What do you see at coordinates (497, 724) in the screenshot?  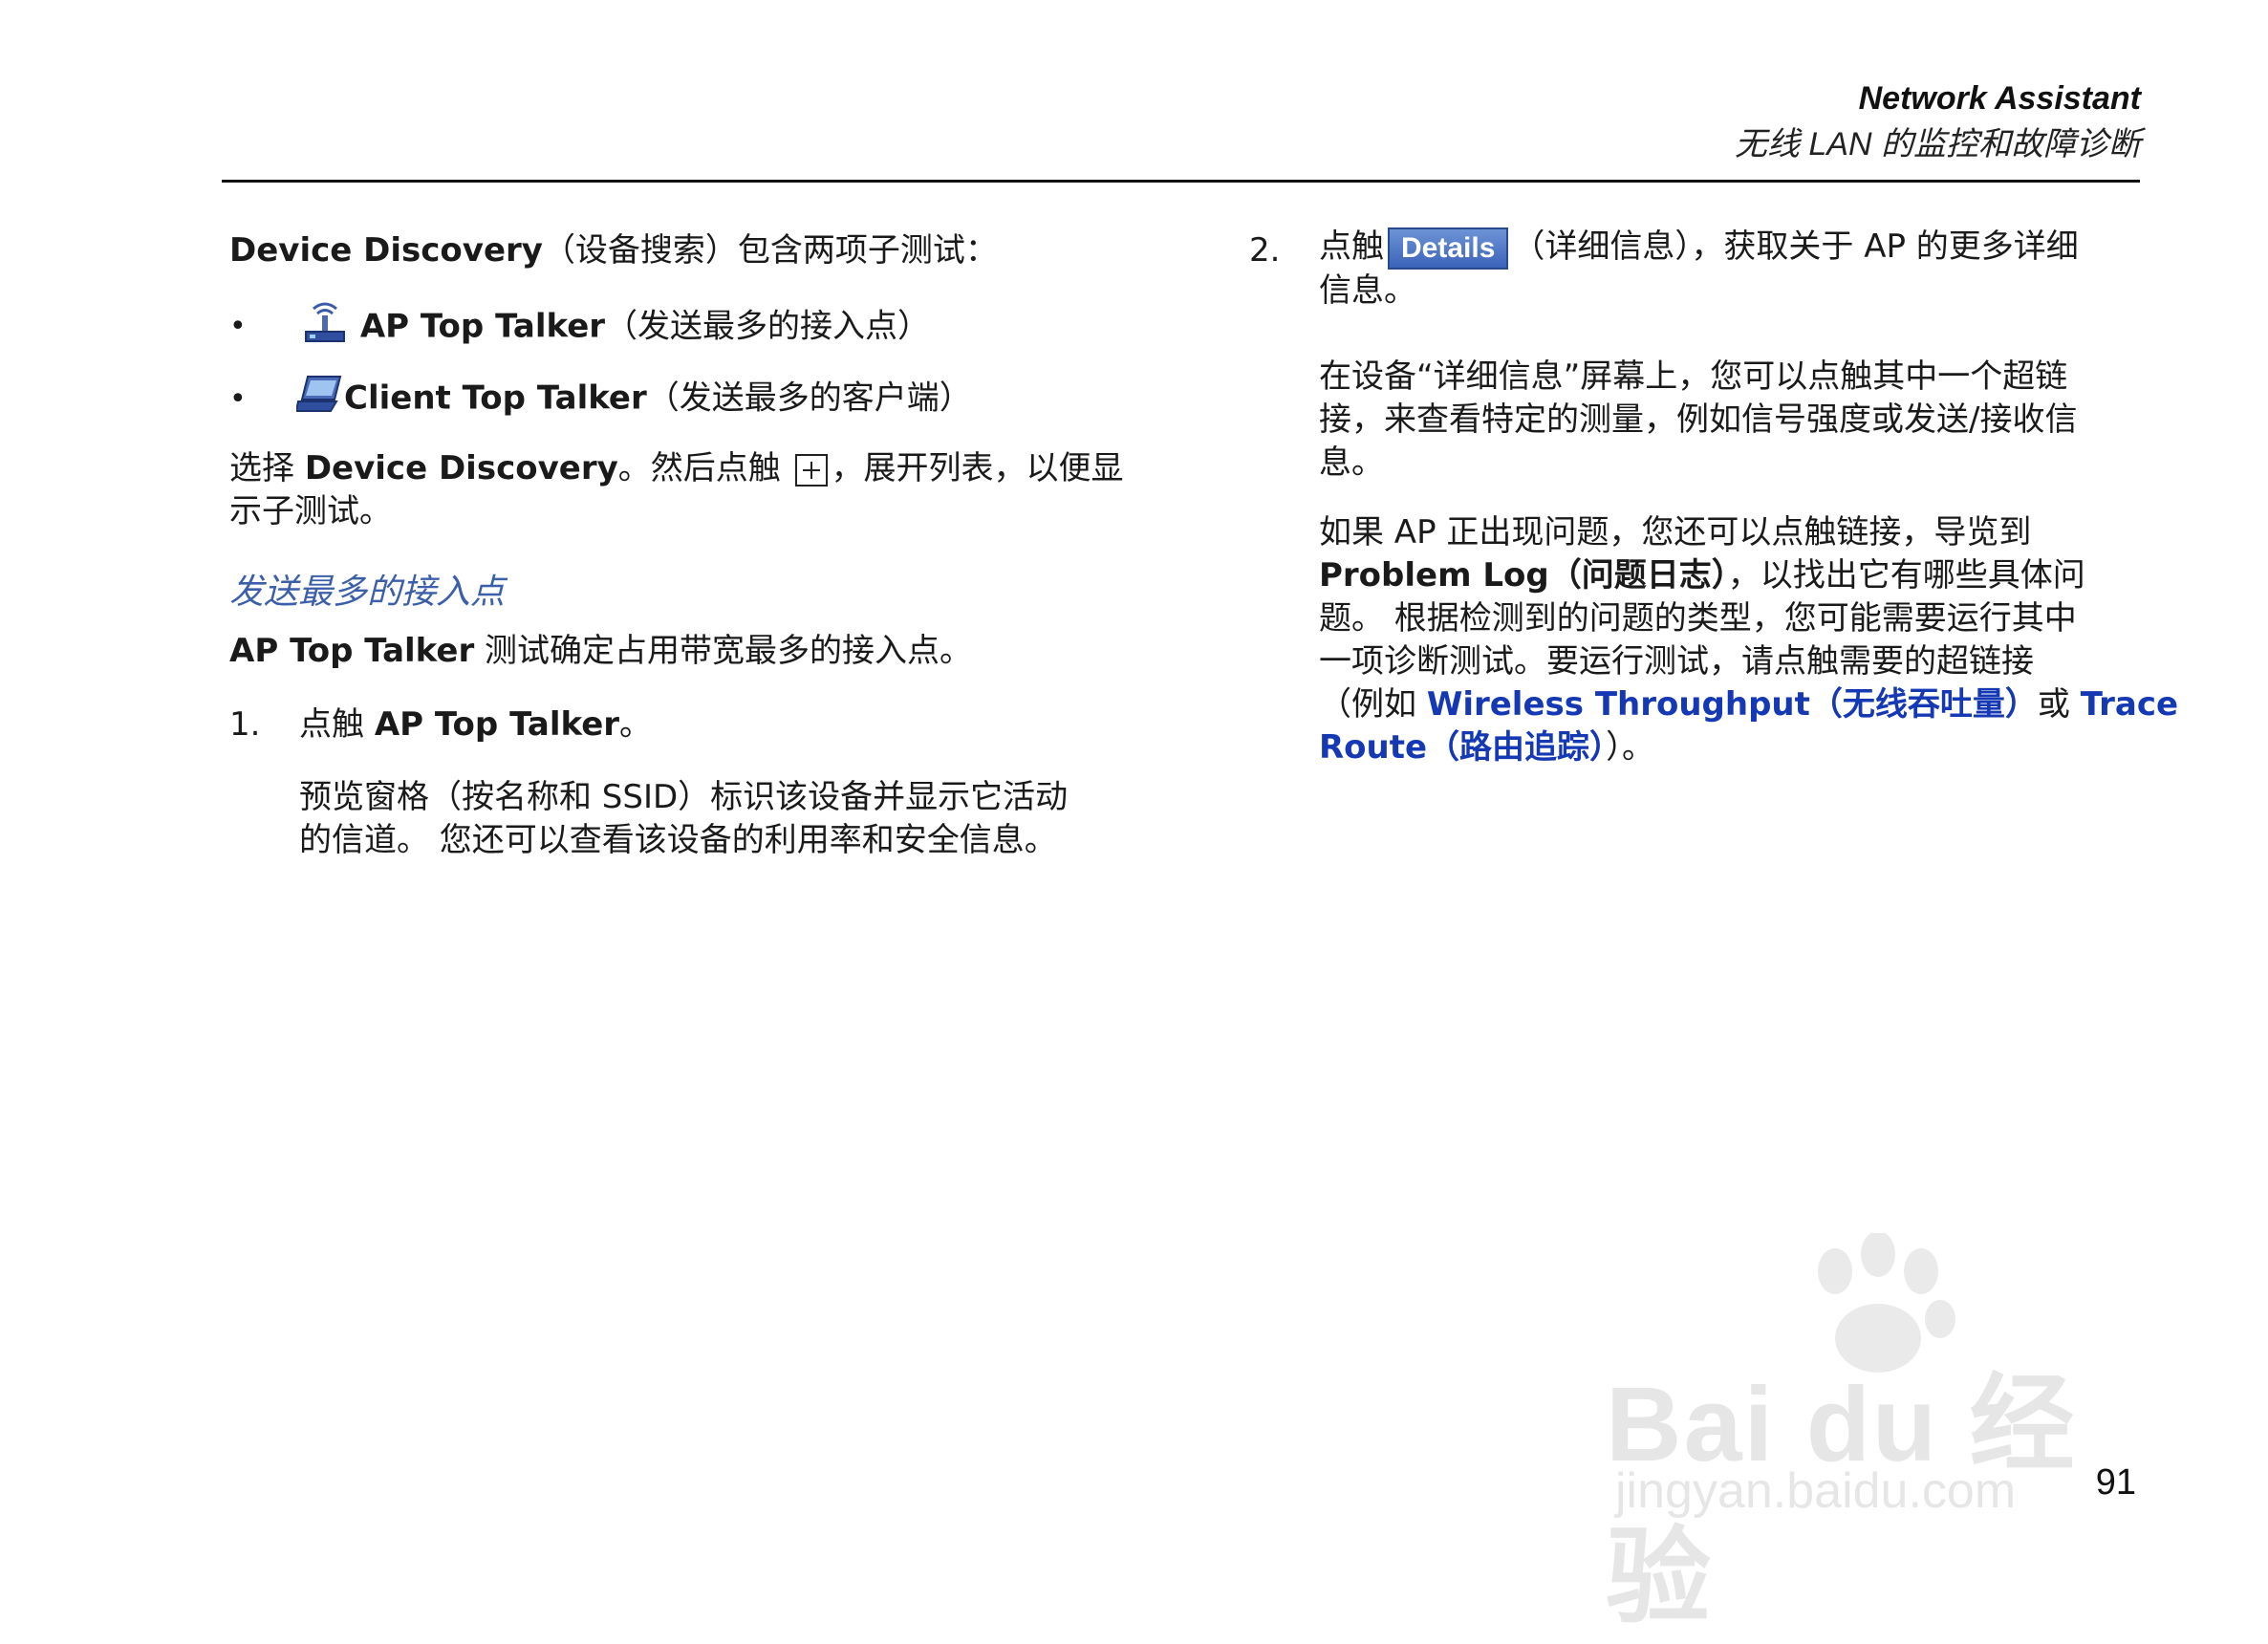 I see `step-1-term: AP Top Talker` at bounding box center [497, 724].